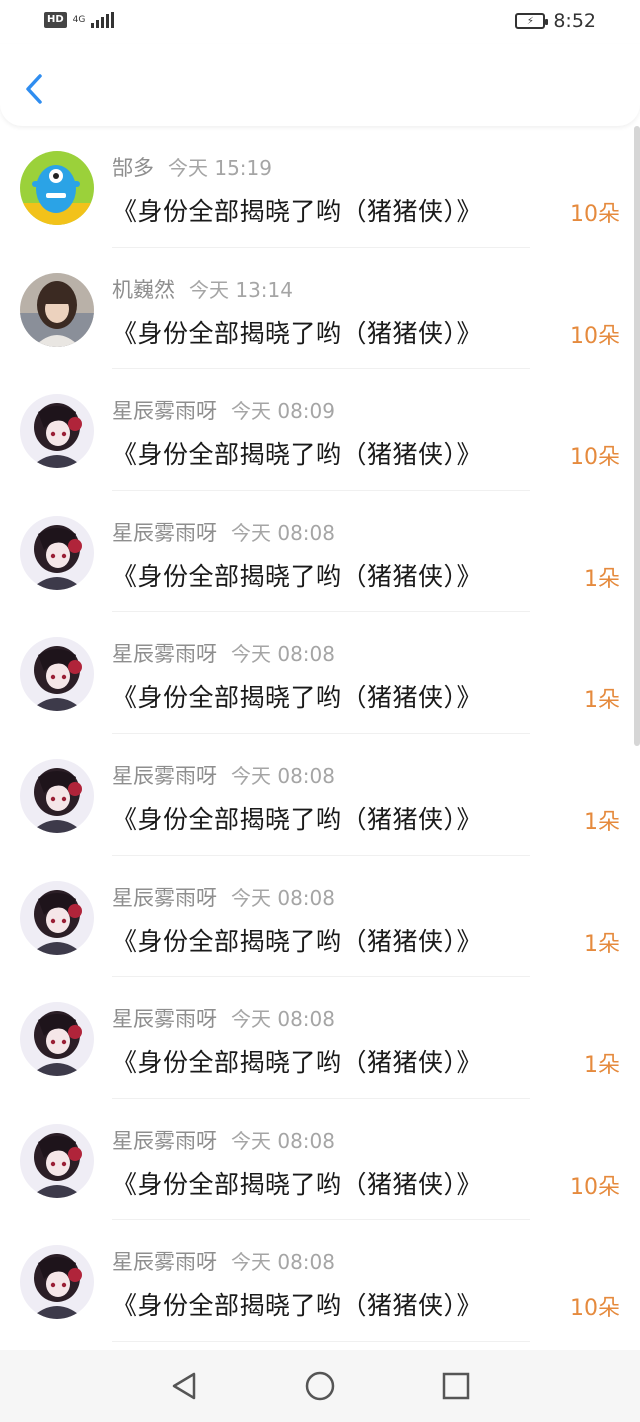  I want to click on name-line: 星辰雾雨呀 今天 08:09, so click(223, 410).